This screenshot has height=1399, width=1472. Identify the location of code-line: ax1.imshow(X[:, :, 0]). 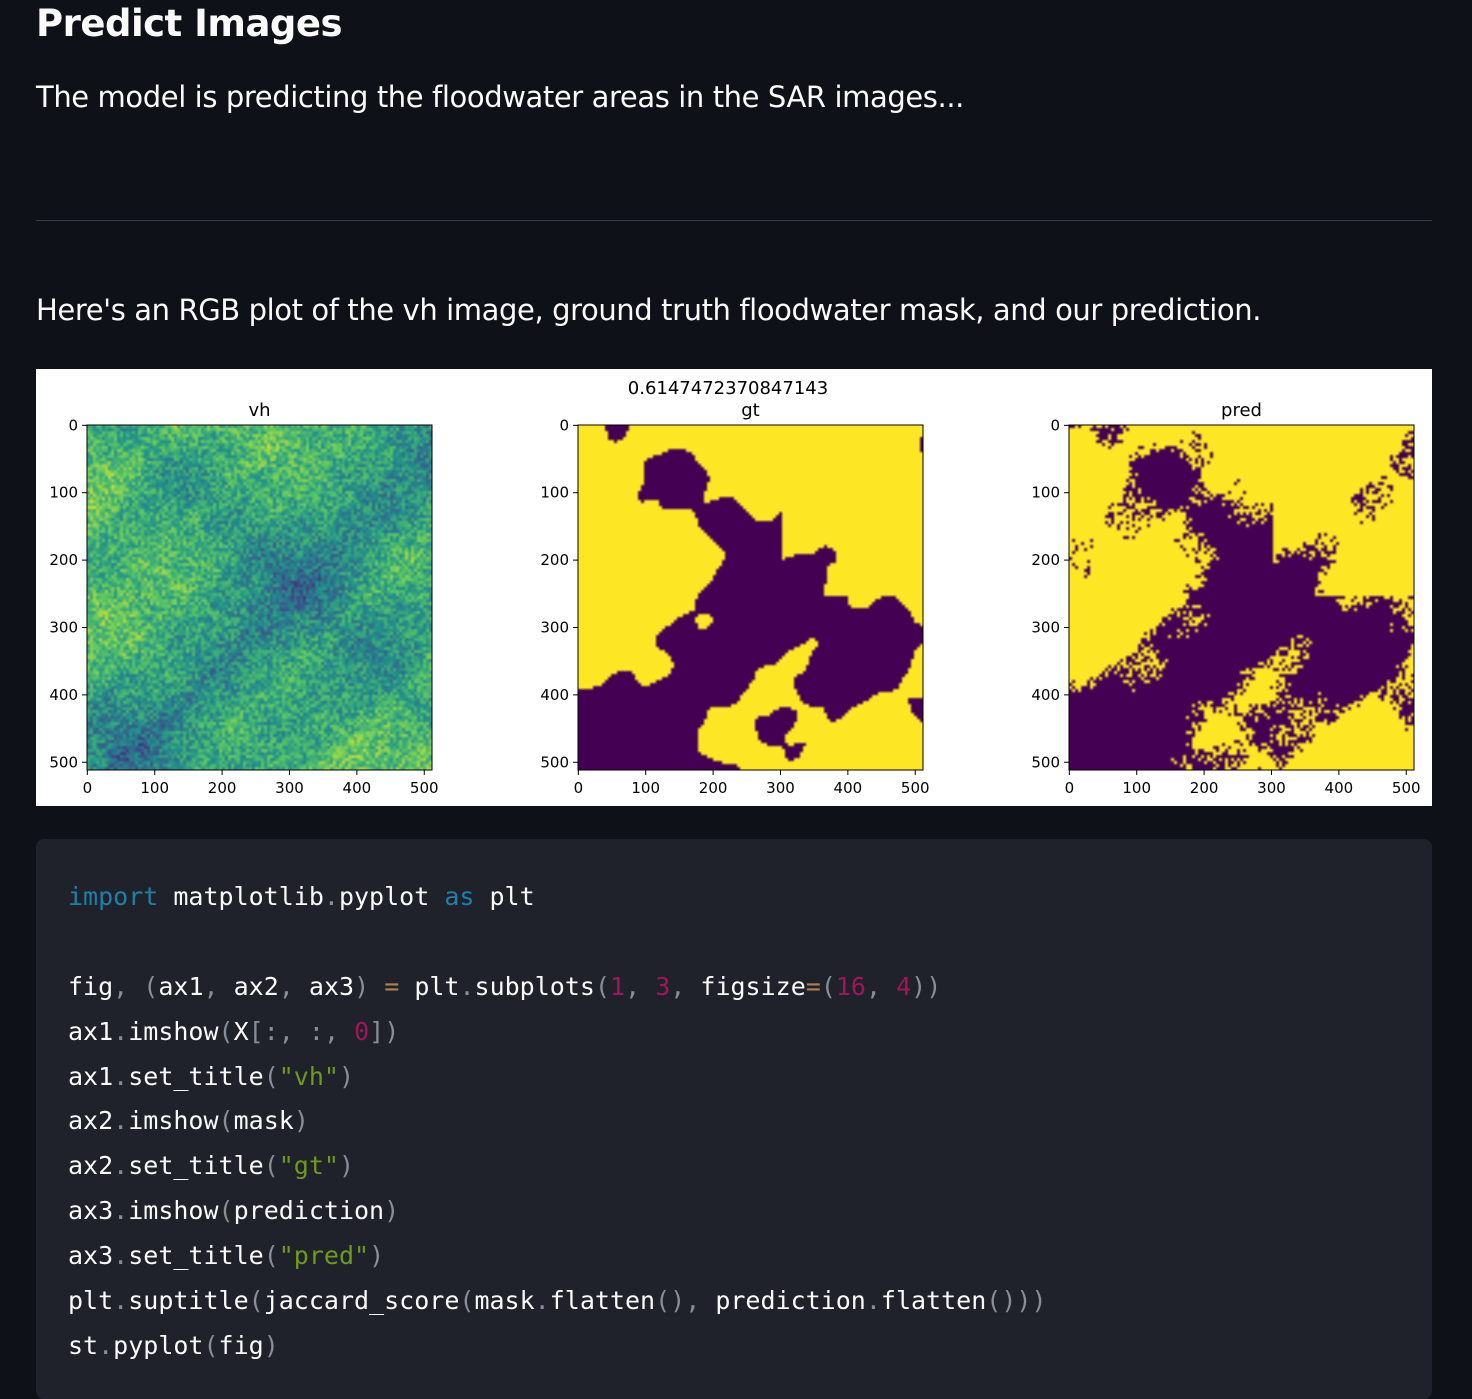
(234, 1031).